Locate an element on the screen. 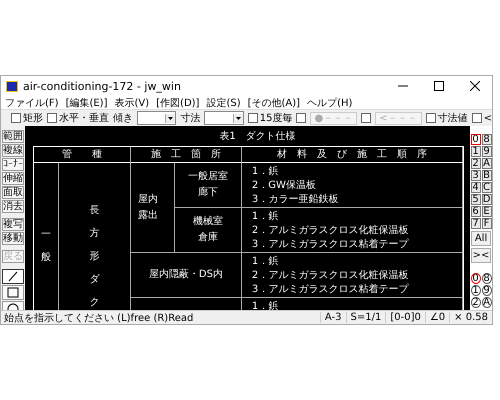 Image resolution: width=500 pixels, height=400 pixels. table-cell-text: 3．カラー亜鉛鉄板 is located at coordinates (296, 200).